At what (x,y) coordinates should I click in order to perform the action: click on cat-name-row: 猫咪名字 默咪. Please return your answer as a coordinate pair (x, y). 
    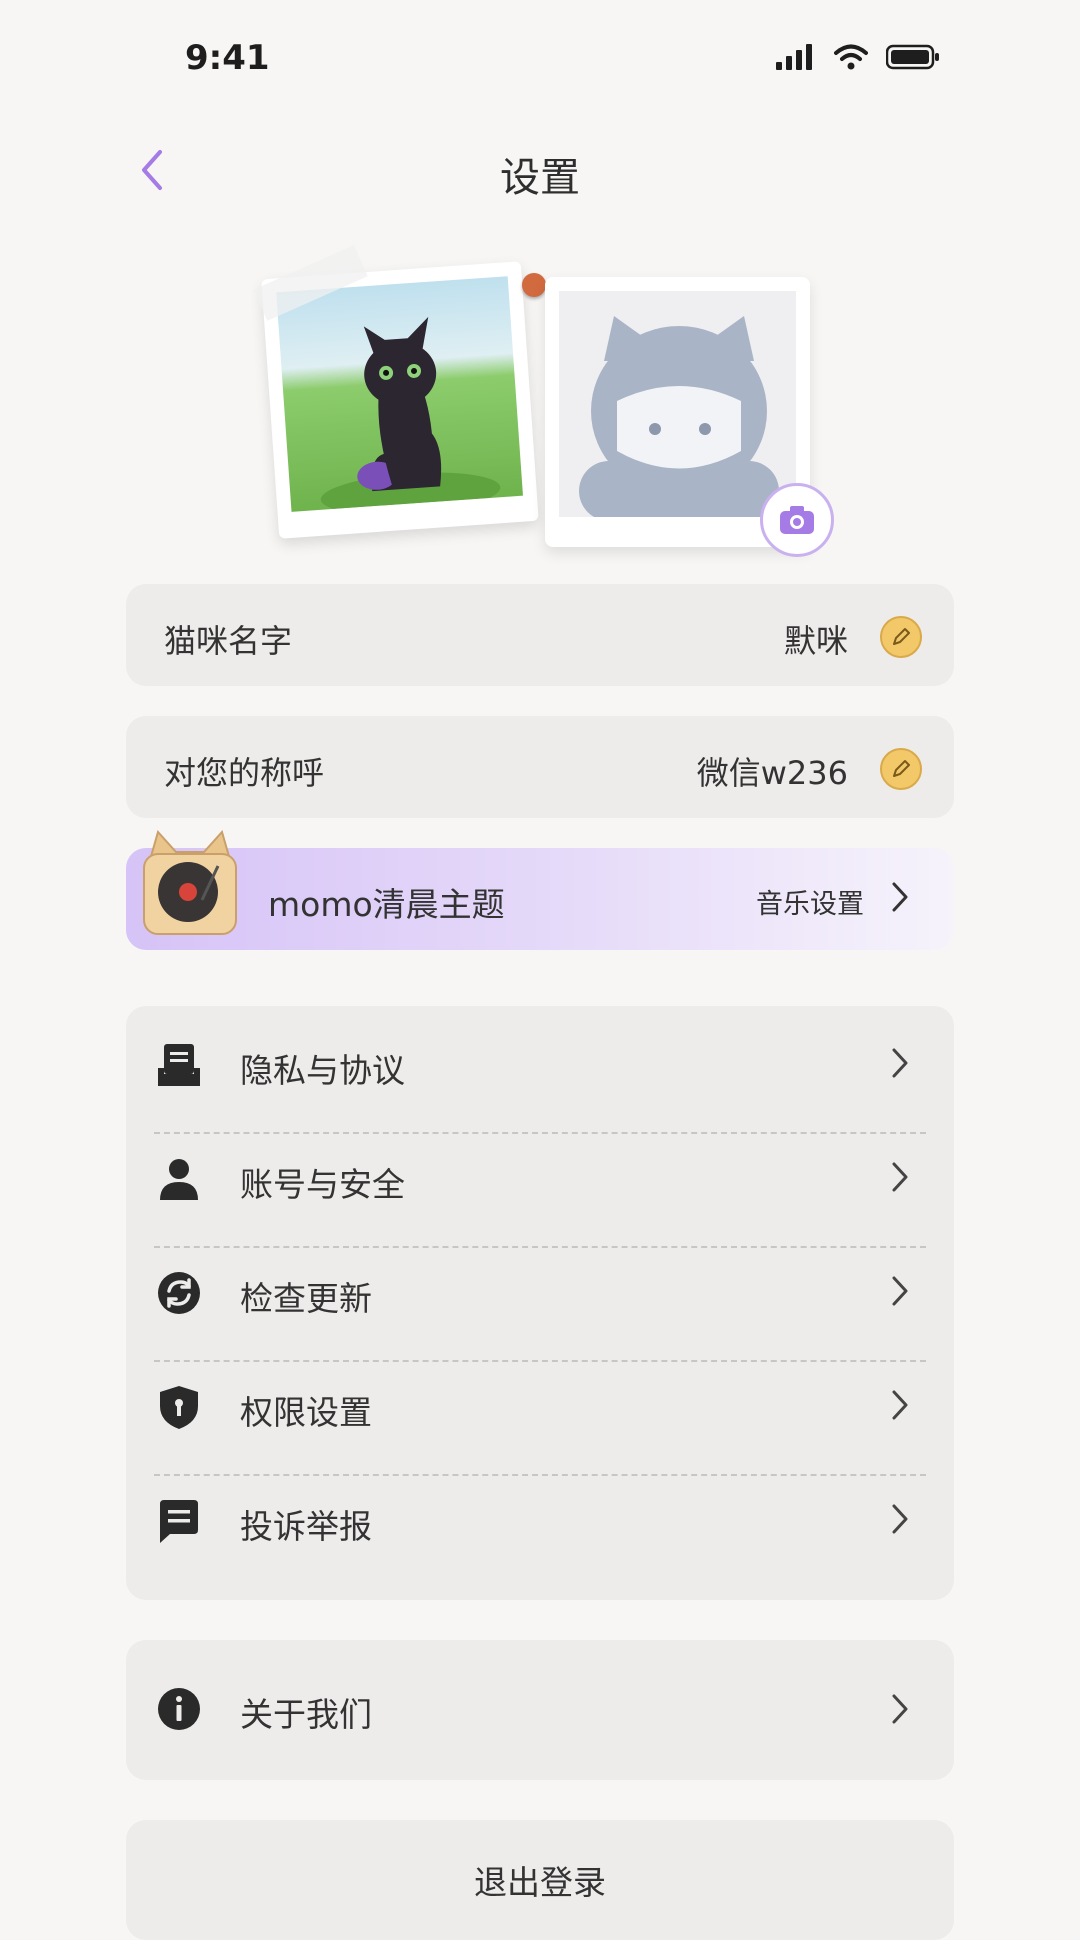
    Looking at the image, I should click on (540, 635).